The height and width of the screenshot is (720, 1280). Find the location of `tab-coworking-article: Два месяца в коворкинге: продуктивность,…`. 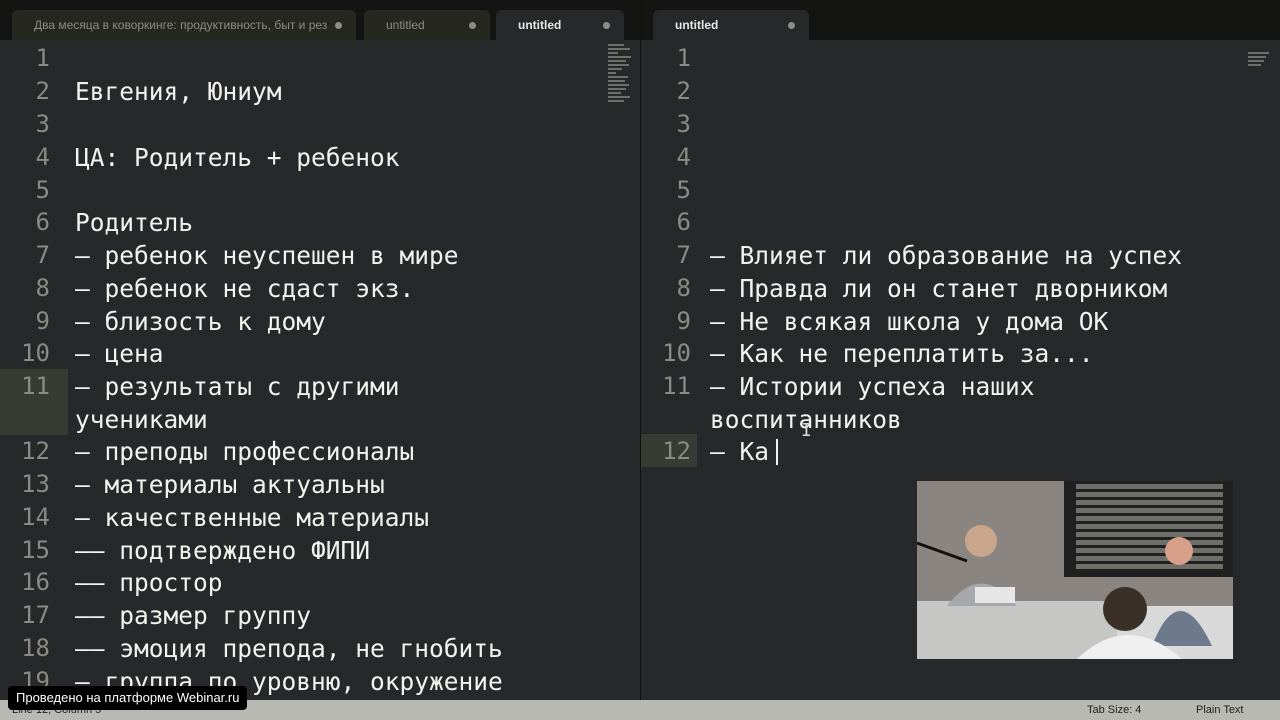

tab-coworking-article: Два месяца в коворкинге: продуктивность,… is located at coordinates (184, 25).